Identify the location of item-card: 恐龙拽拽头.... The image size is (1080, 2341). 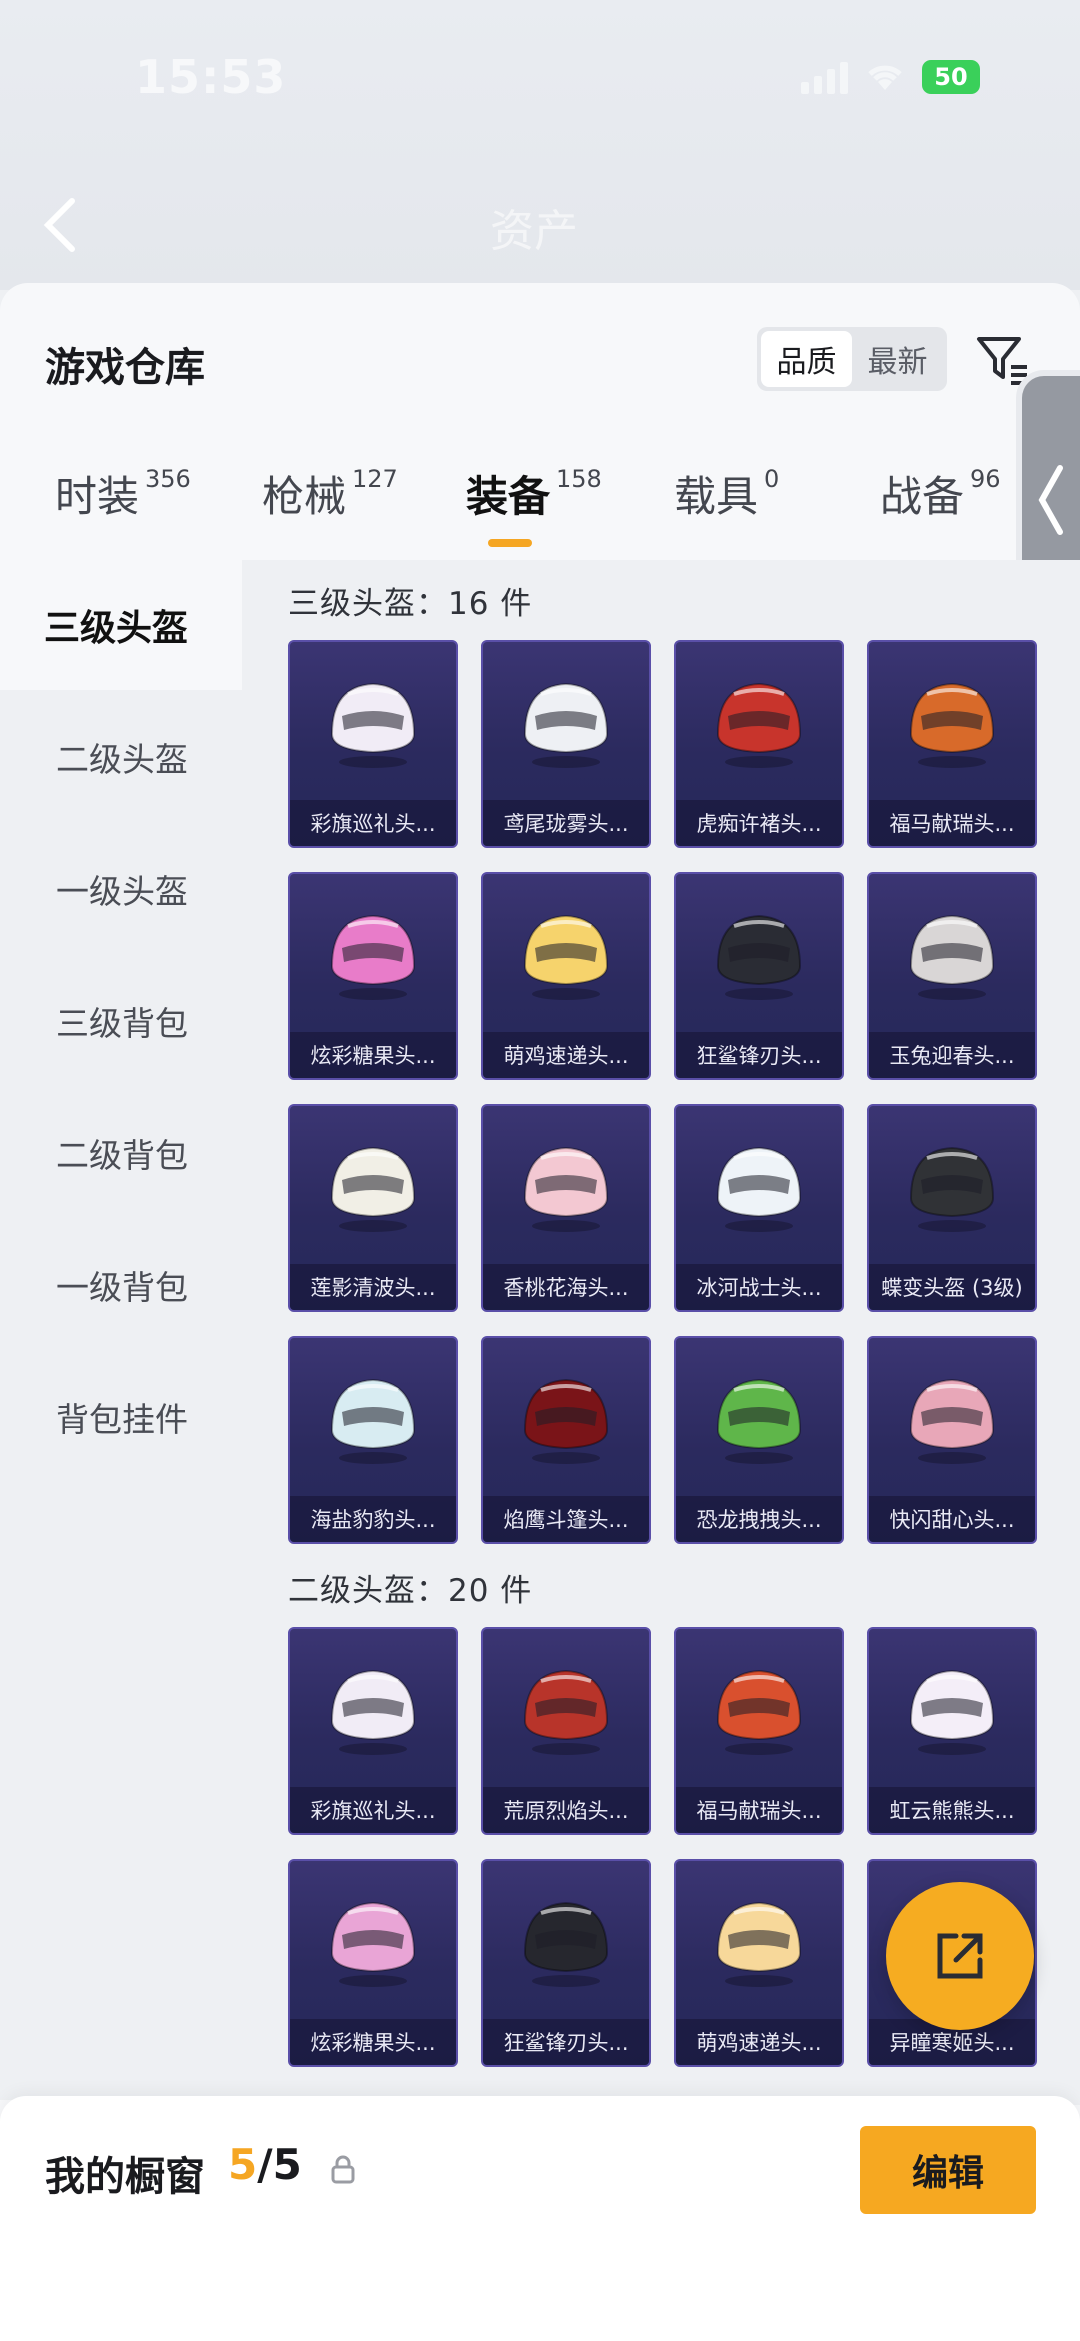
(759, 1440).